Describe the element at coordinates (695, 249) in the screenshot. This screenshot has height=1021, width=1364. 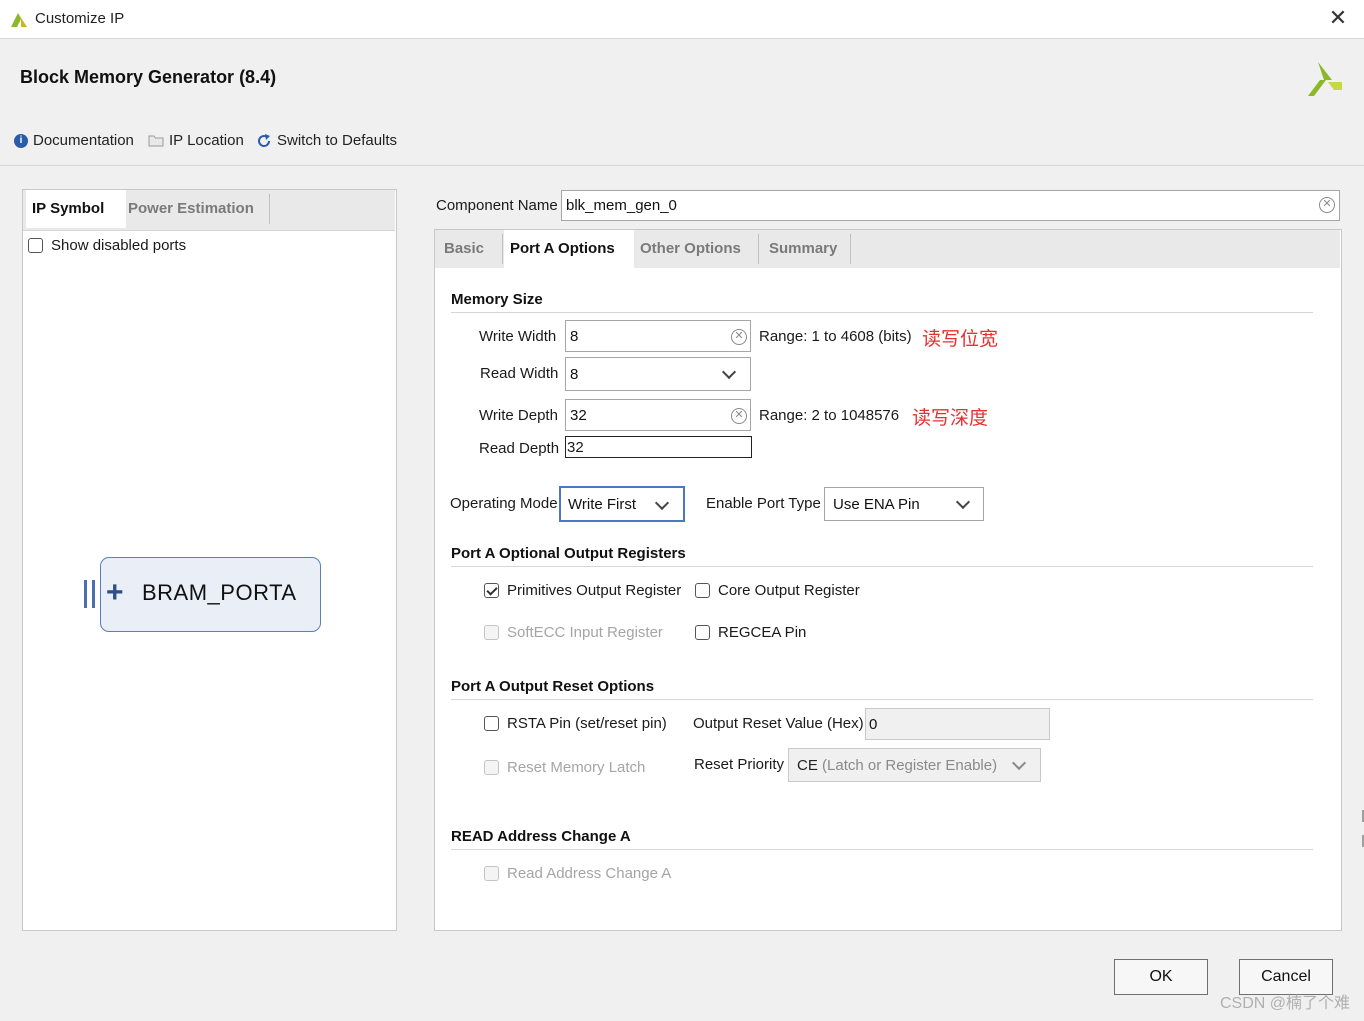
I see `tab-other-options: Other Options` at that location.